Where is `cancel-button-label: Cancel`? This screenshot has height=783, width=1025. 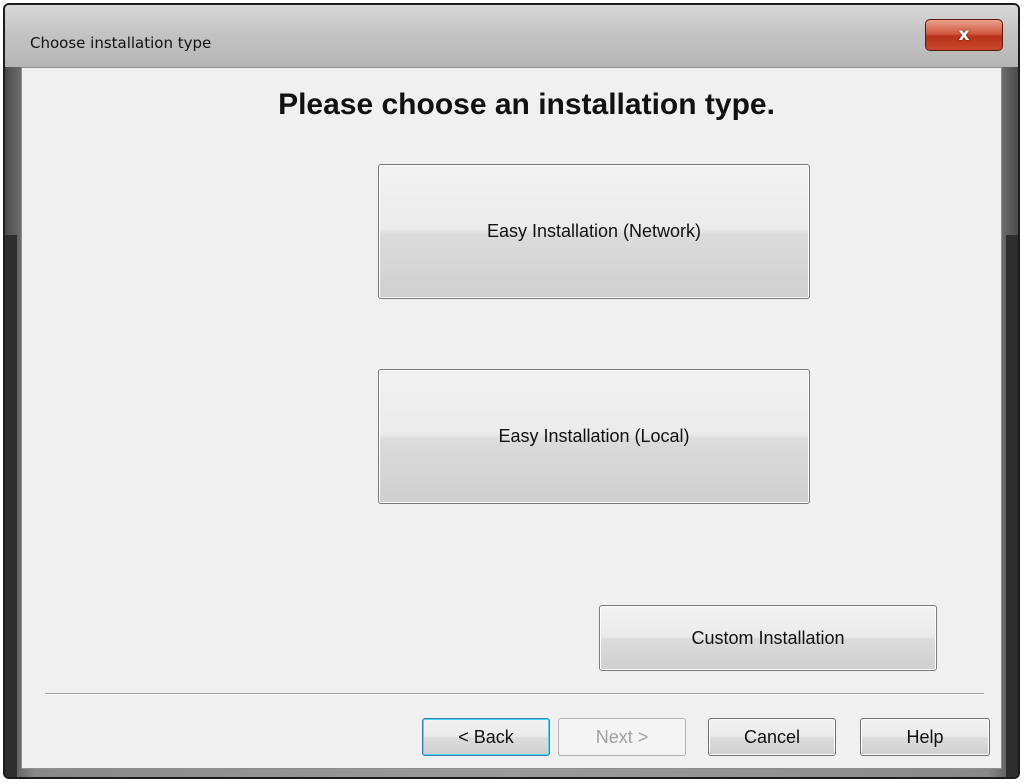
cancel-button-label: Cancel is located at coordinates (772, 736).